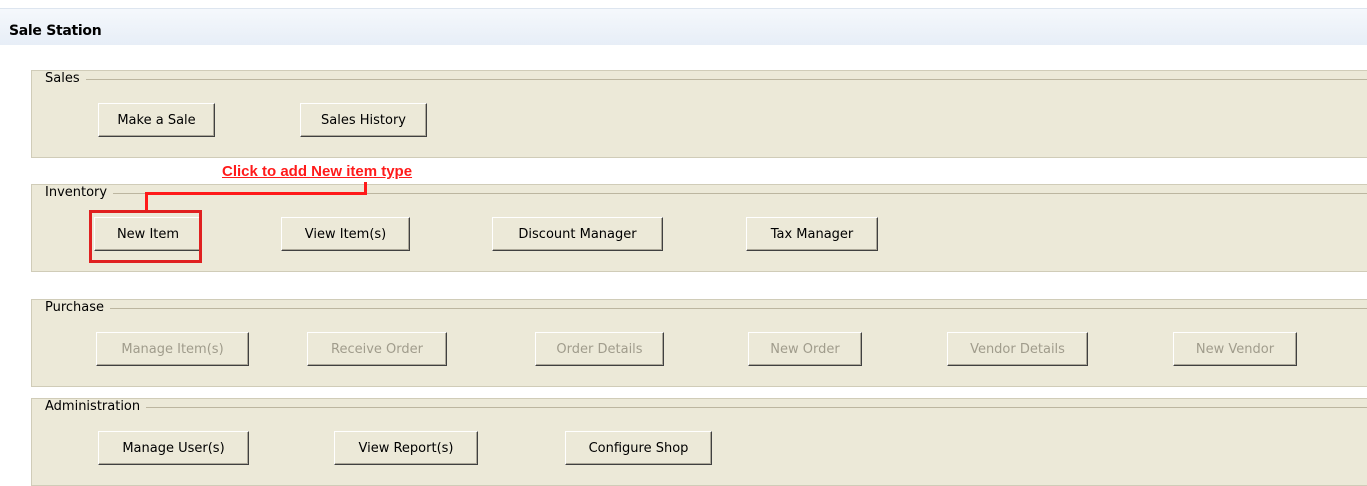 The image size is (1367, 486). I want to click on purchase-group-label: Purchase, so click(75, 308).